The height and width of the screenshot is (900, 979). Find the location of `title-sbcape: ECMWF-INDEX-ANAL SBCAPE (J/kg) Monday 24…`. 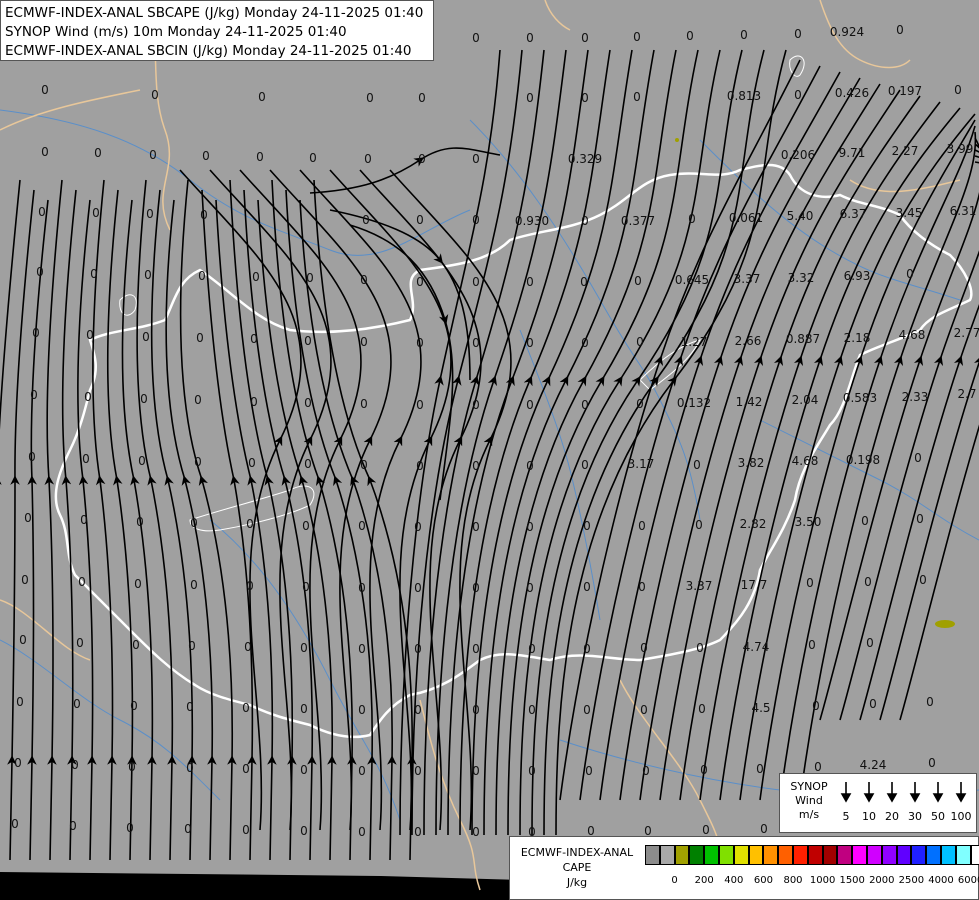

title-sbcape: ECMWF-INDEX-ANAL SBCAPE (J/kg) Monday 24… is located at coordinates (214, 13).